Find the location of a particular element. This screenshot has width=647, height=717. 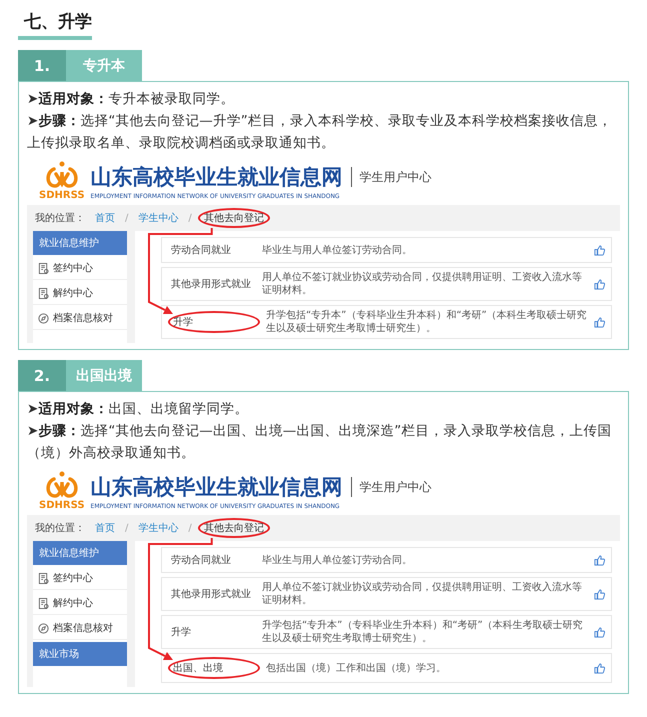

option-label: 出国、出境 is located at coordinates (214, 668).